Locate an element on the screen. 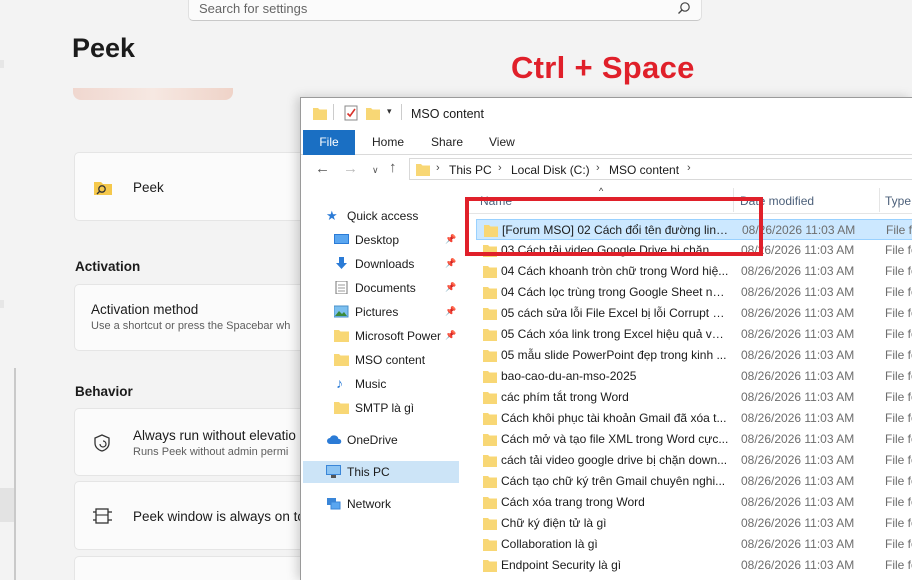  tab-file: File is located at coordinates (329, 142).